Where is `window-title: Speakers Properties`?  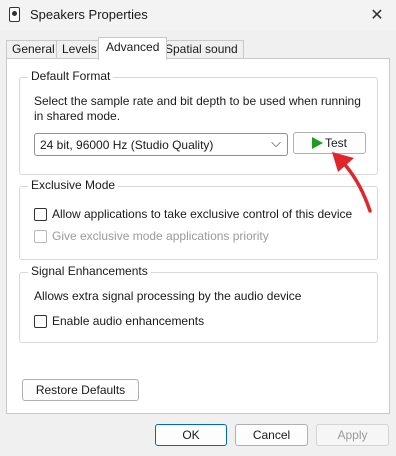
window-title: Speakers Properties is located at coordinates (89, 14).